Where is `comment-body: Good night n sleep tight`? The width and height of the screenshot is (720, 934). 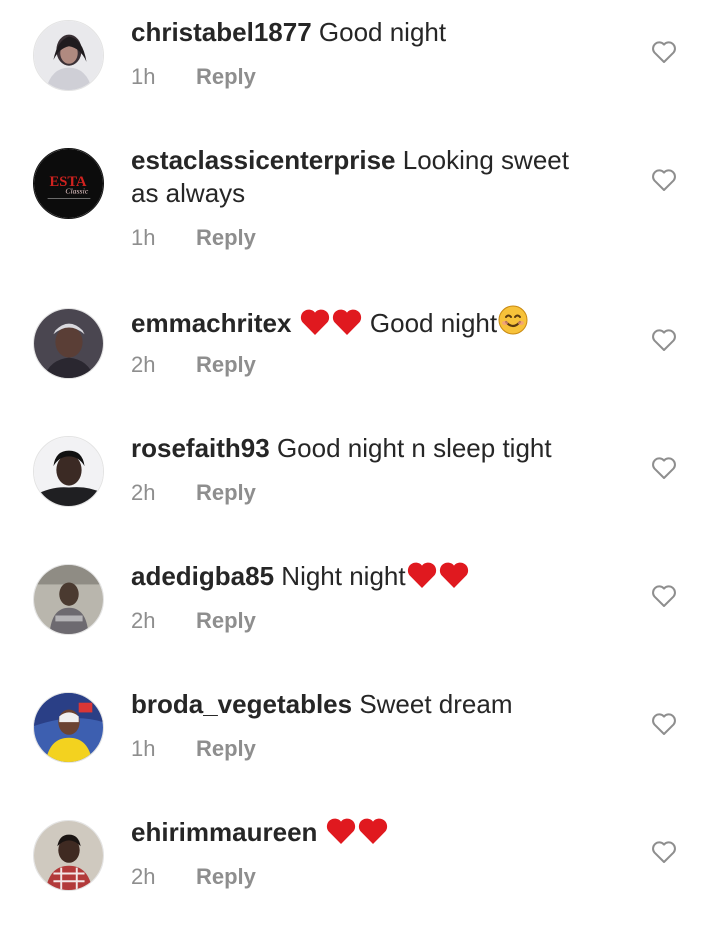 comment-body: Good night n sleep tight is located at coordinates (410, 448).